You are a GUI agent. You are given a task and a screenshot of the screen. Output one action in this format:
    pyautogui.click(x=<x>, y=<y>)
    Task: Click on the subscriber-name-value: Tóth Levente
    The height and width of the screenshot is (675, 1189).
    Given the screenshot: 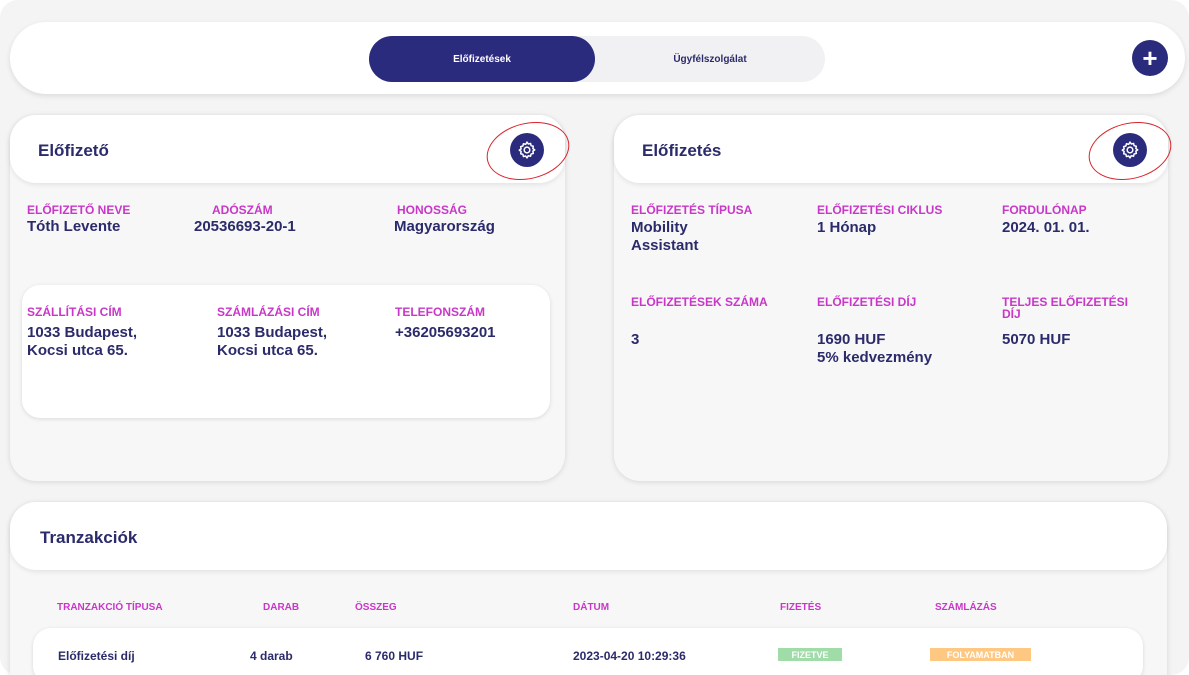 What is the action you would take?
    pyautogui.click(x=74, y=226)
    